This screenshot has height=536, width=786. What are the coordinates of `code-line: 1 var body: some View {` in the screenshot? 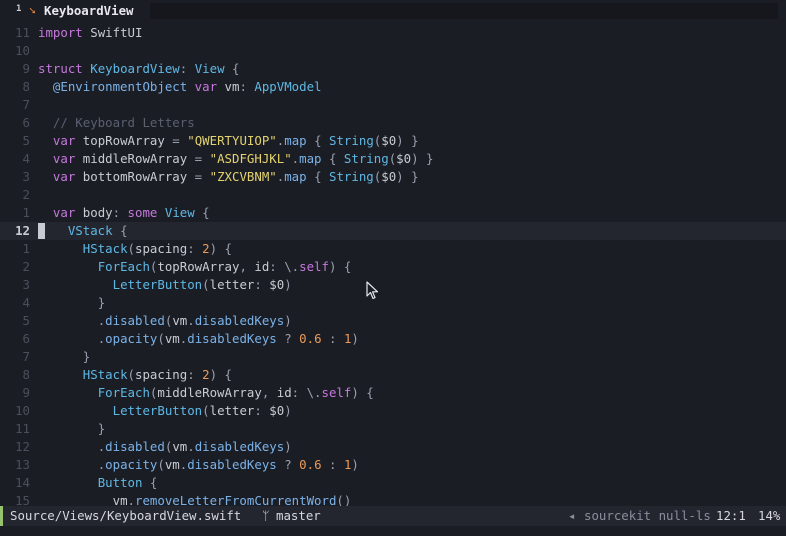 It's located at (393, 213).